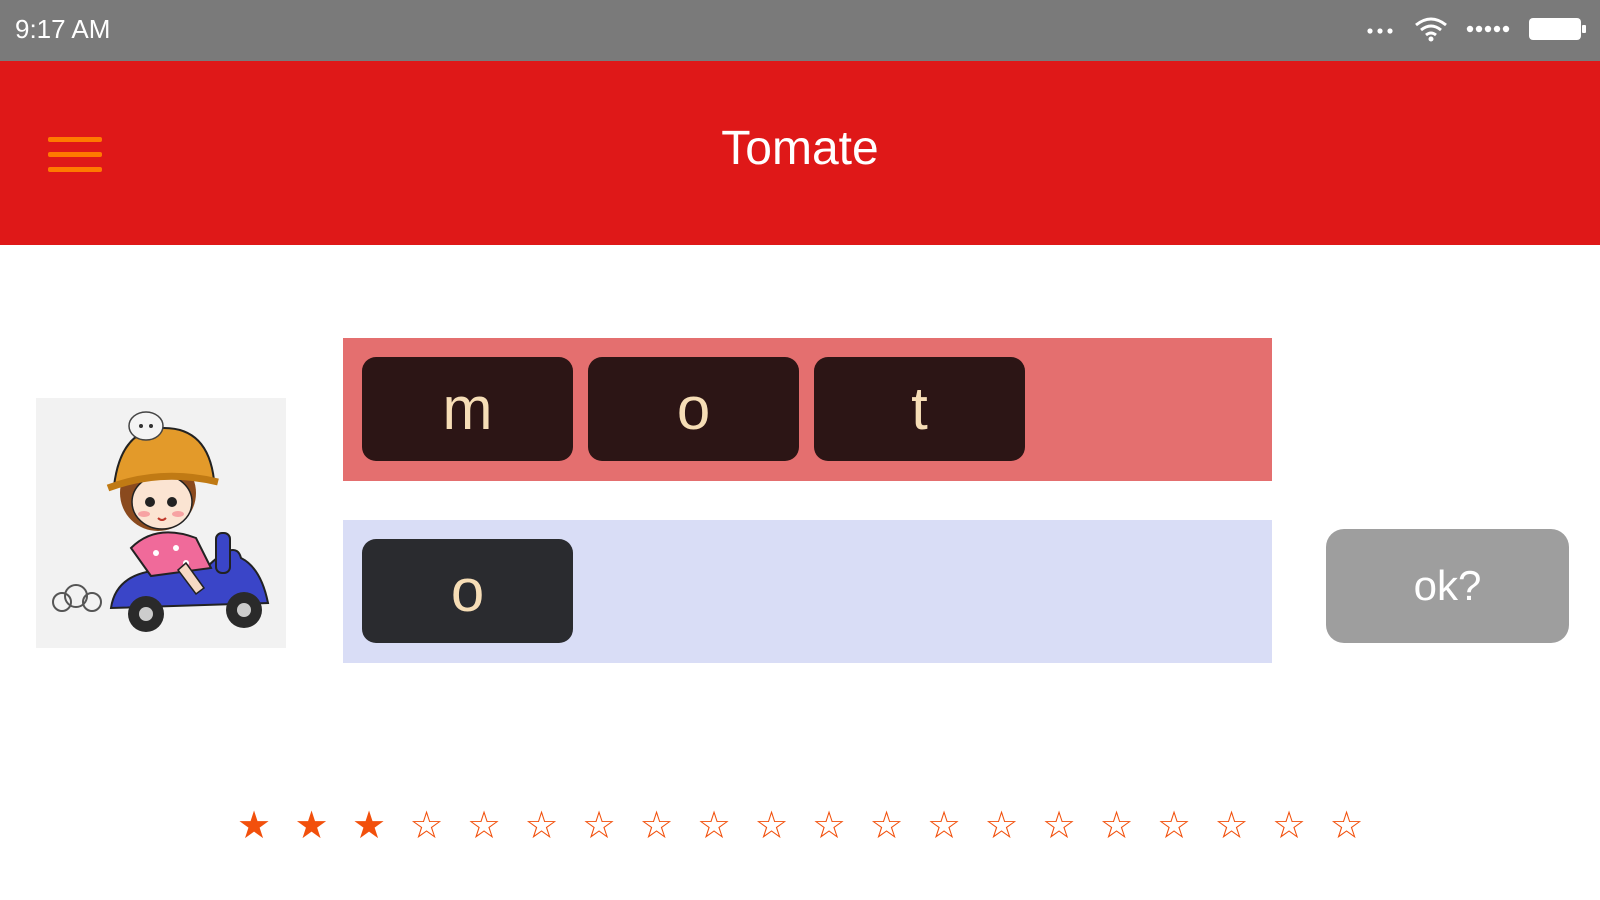  I want to click on answer-letter-tile: o, so click(693, 409).